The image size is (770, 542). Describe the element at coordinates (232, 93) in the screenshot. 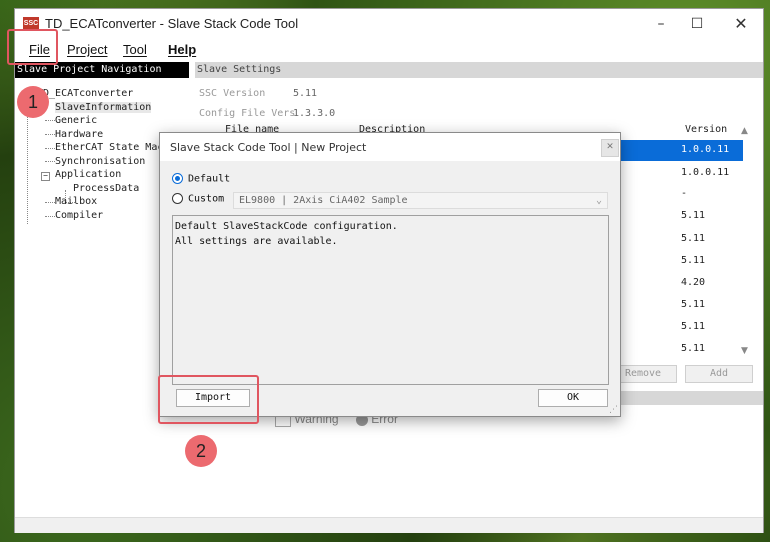

I see `ssc-version-label: SSC Version` at that location.